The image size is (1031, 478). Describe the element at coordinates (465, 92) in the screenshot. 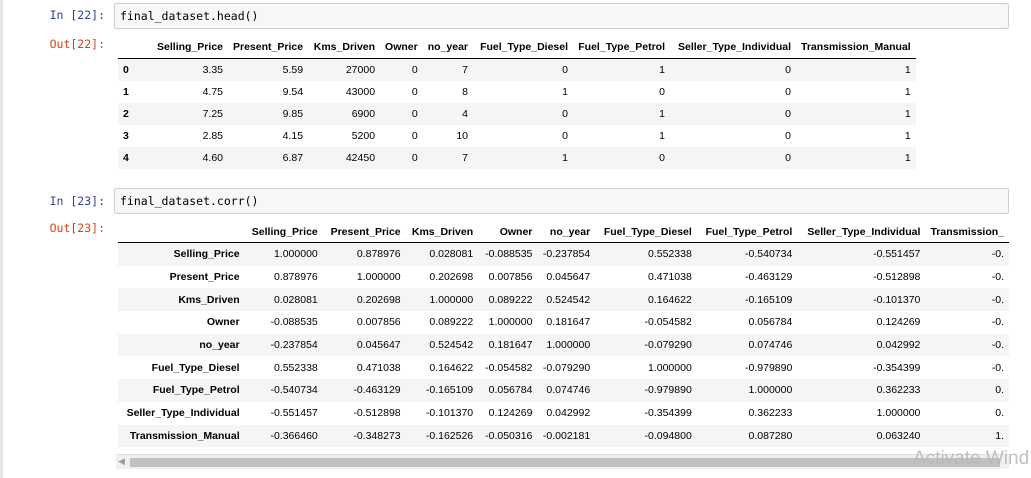

I see `table-cell: 8` at that location.